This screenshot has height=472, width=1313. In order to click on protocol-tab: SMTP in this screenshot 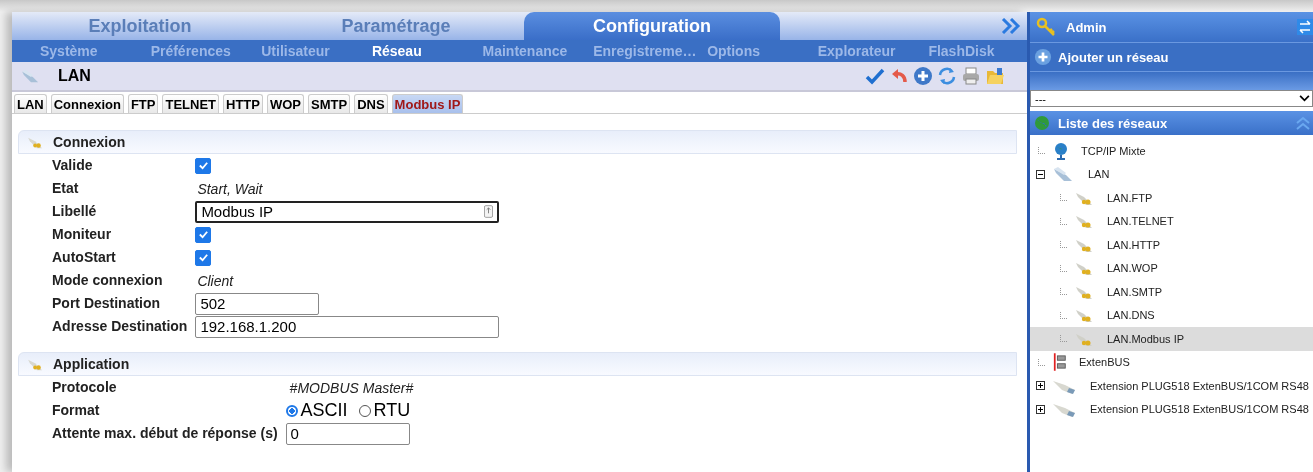, I will do `click(329, 103)`.